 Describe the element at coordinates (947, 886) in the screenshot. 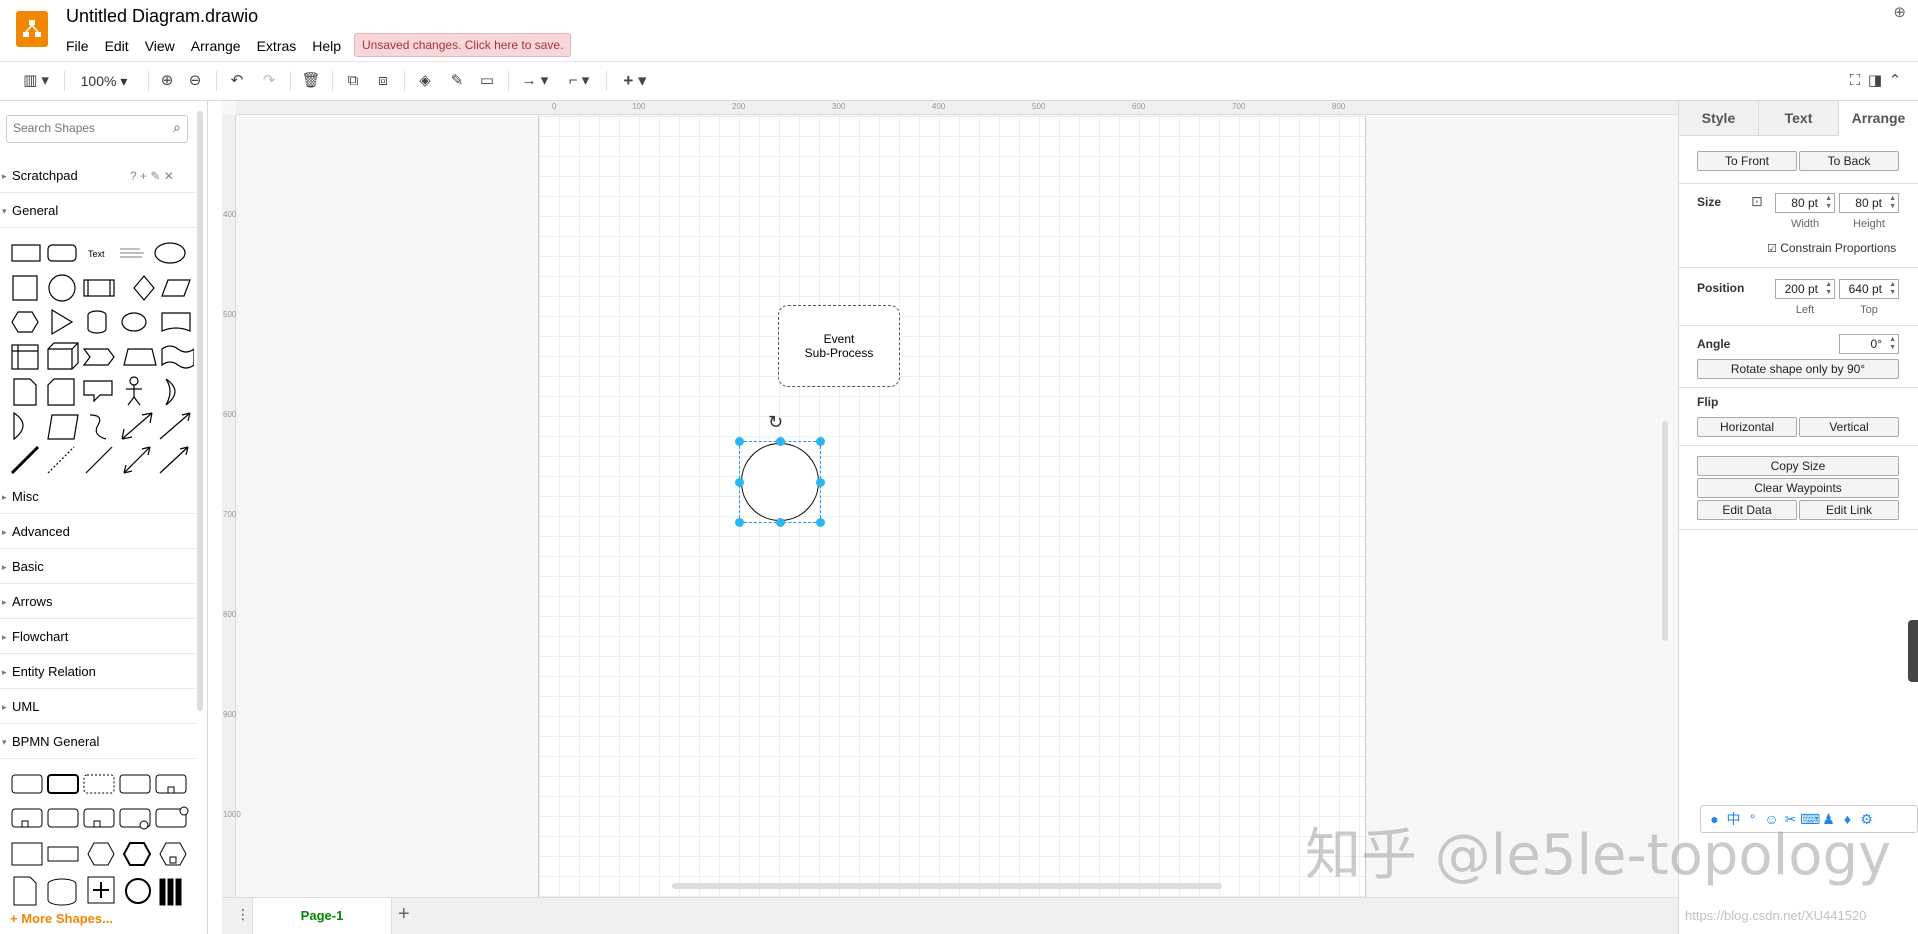

I see `horizontal-scrollbar` at that location.